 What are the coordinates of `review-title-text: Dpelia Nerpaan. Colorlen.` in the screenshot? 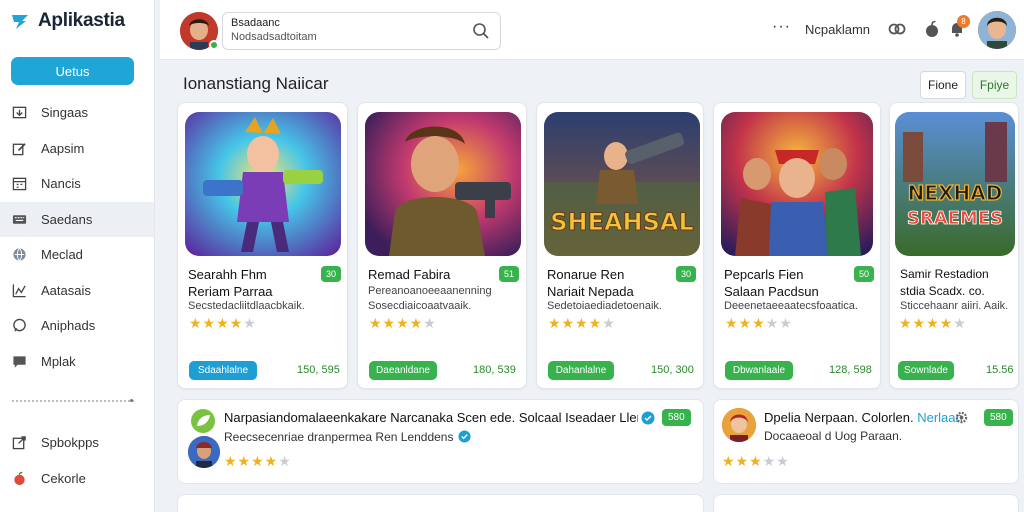 It's located at (839, 417).